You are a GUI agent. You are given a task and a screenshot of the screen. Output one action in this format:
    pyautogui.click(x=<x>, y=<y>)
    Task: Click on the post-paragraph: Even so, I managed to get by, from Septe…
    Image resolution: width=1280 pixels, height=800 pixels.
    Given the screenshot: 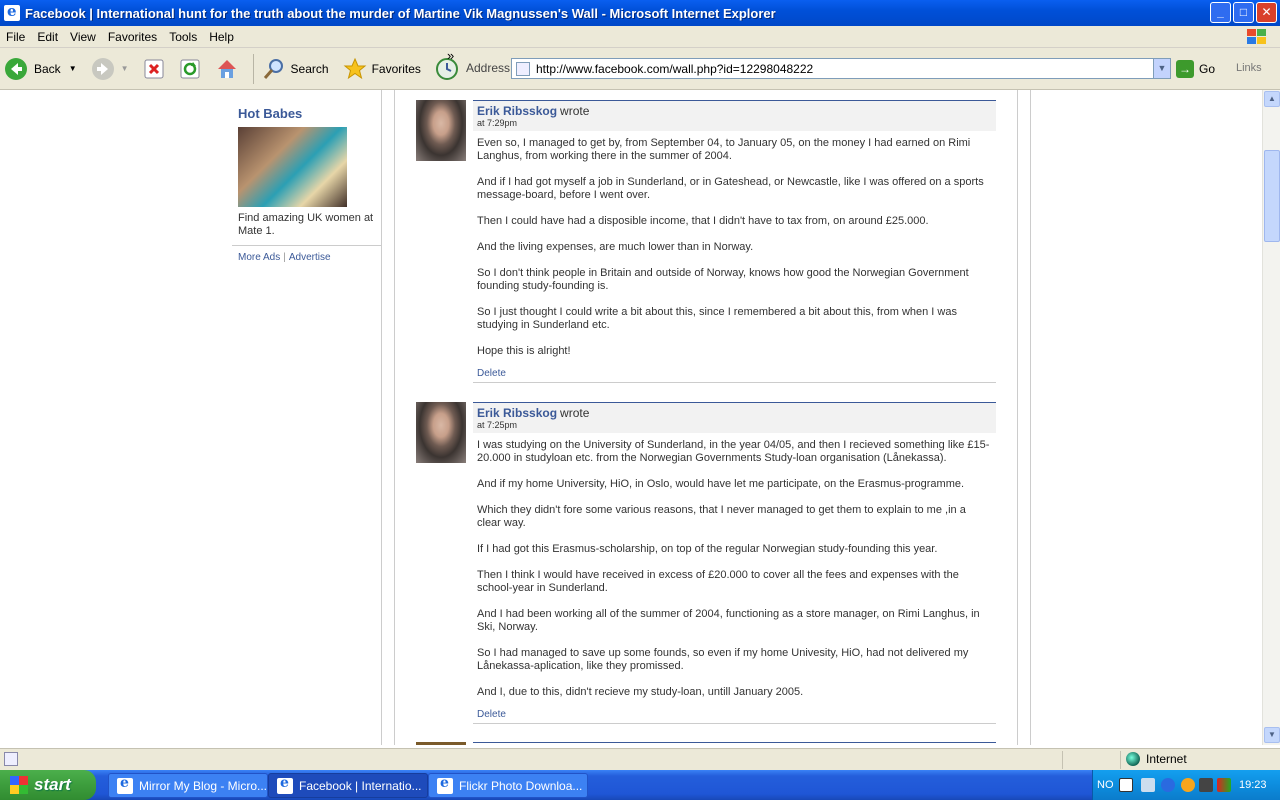 What is the action you would take?
    pyautogui.click(x=724, y=149)
    